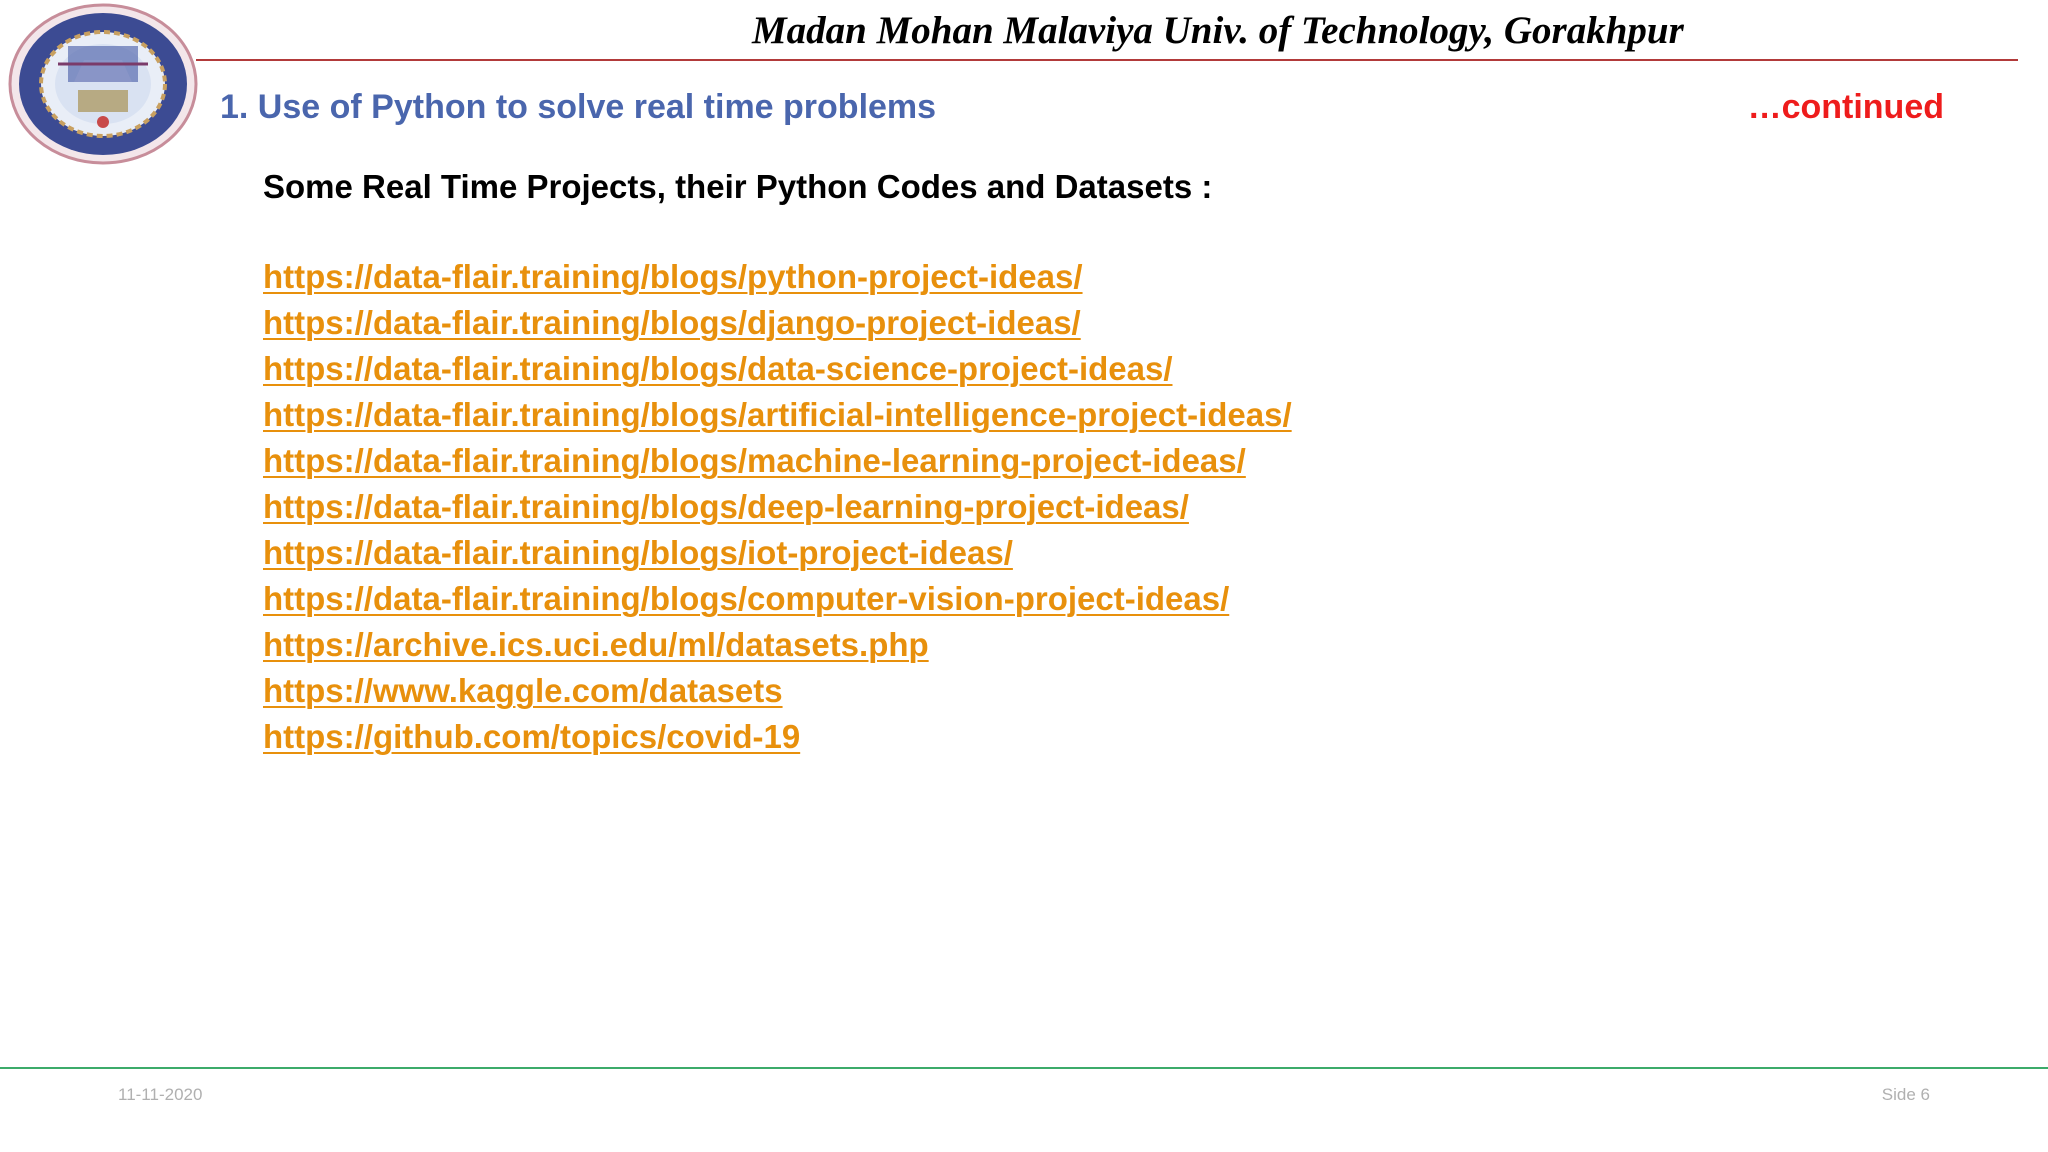 This screenshot has height=1152, width=2048. What do you see at coordinates (160, 1094) in the screenshot?
I see `footer-date: 11-11-2020` at bounding box center [160, 1094].